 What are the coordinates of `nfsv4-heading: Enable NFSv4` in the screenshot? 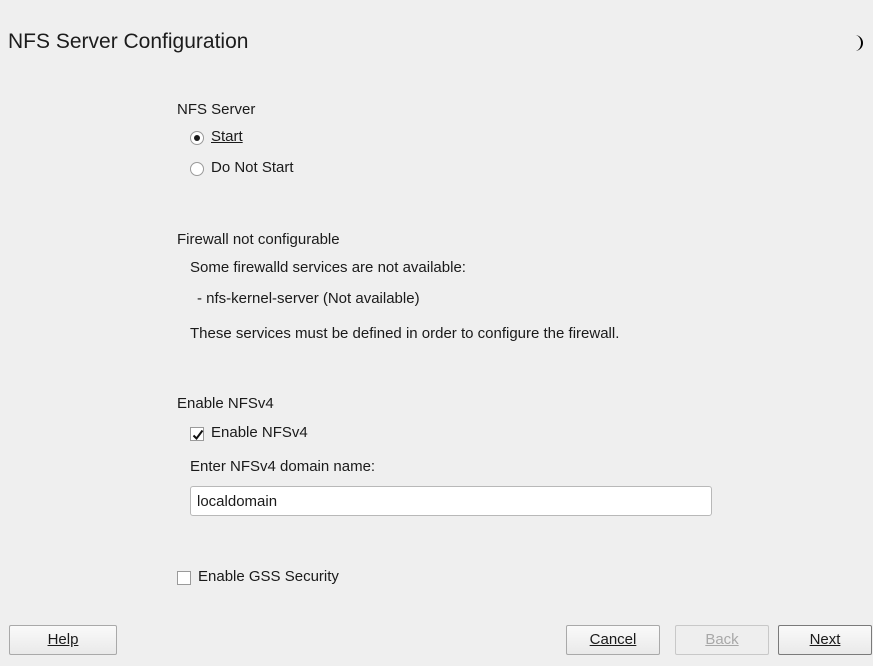 It's located at (225, 403).